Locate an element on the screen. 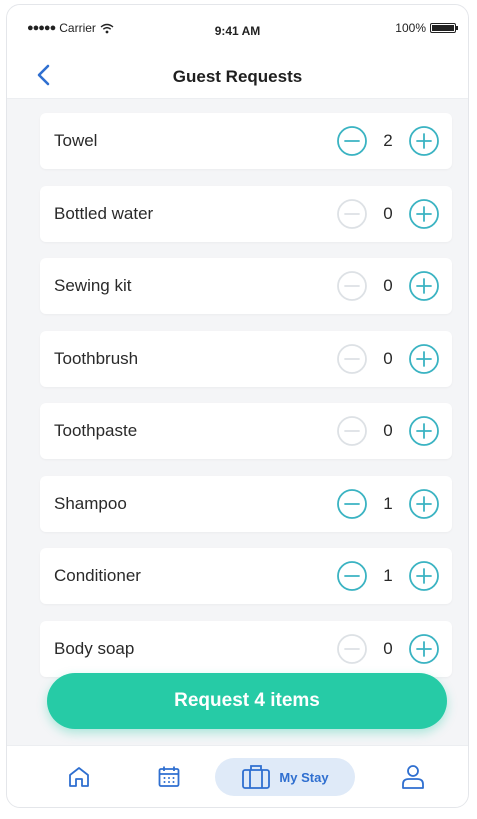  item-label: Towel is located at coordinates (76, 140).